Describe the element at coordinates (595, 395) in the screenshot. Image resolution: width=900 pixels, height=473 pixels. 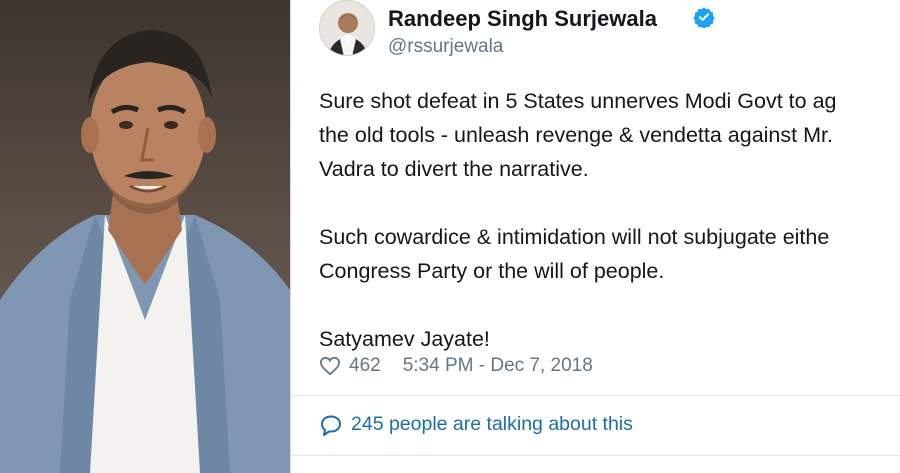
I see `separator-line` at that location.